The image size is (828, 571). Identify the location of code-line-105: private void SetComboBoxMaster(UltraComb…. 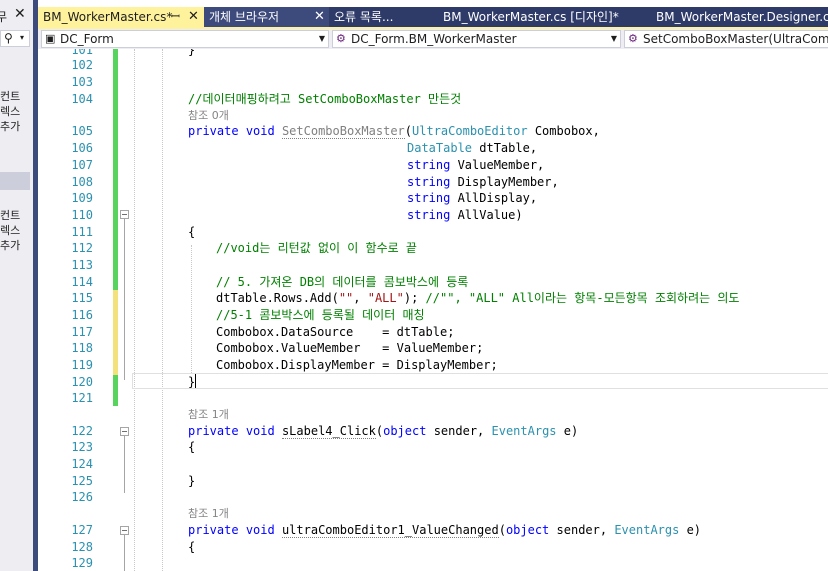
(394, 131).